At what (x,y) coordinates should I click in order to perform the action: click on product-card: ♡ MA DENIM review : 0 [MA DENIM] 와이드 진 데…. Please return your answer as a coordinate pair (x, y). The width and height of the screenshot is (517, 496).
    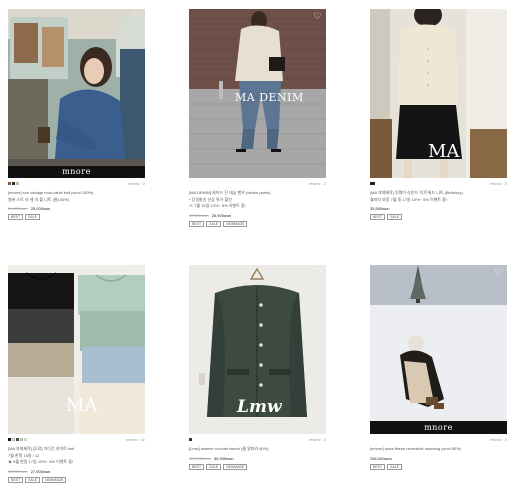
    Looking at the image, I should click on (257, 118).